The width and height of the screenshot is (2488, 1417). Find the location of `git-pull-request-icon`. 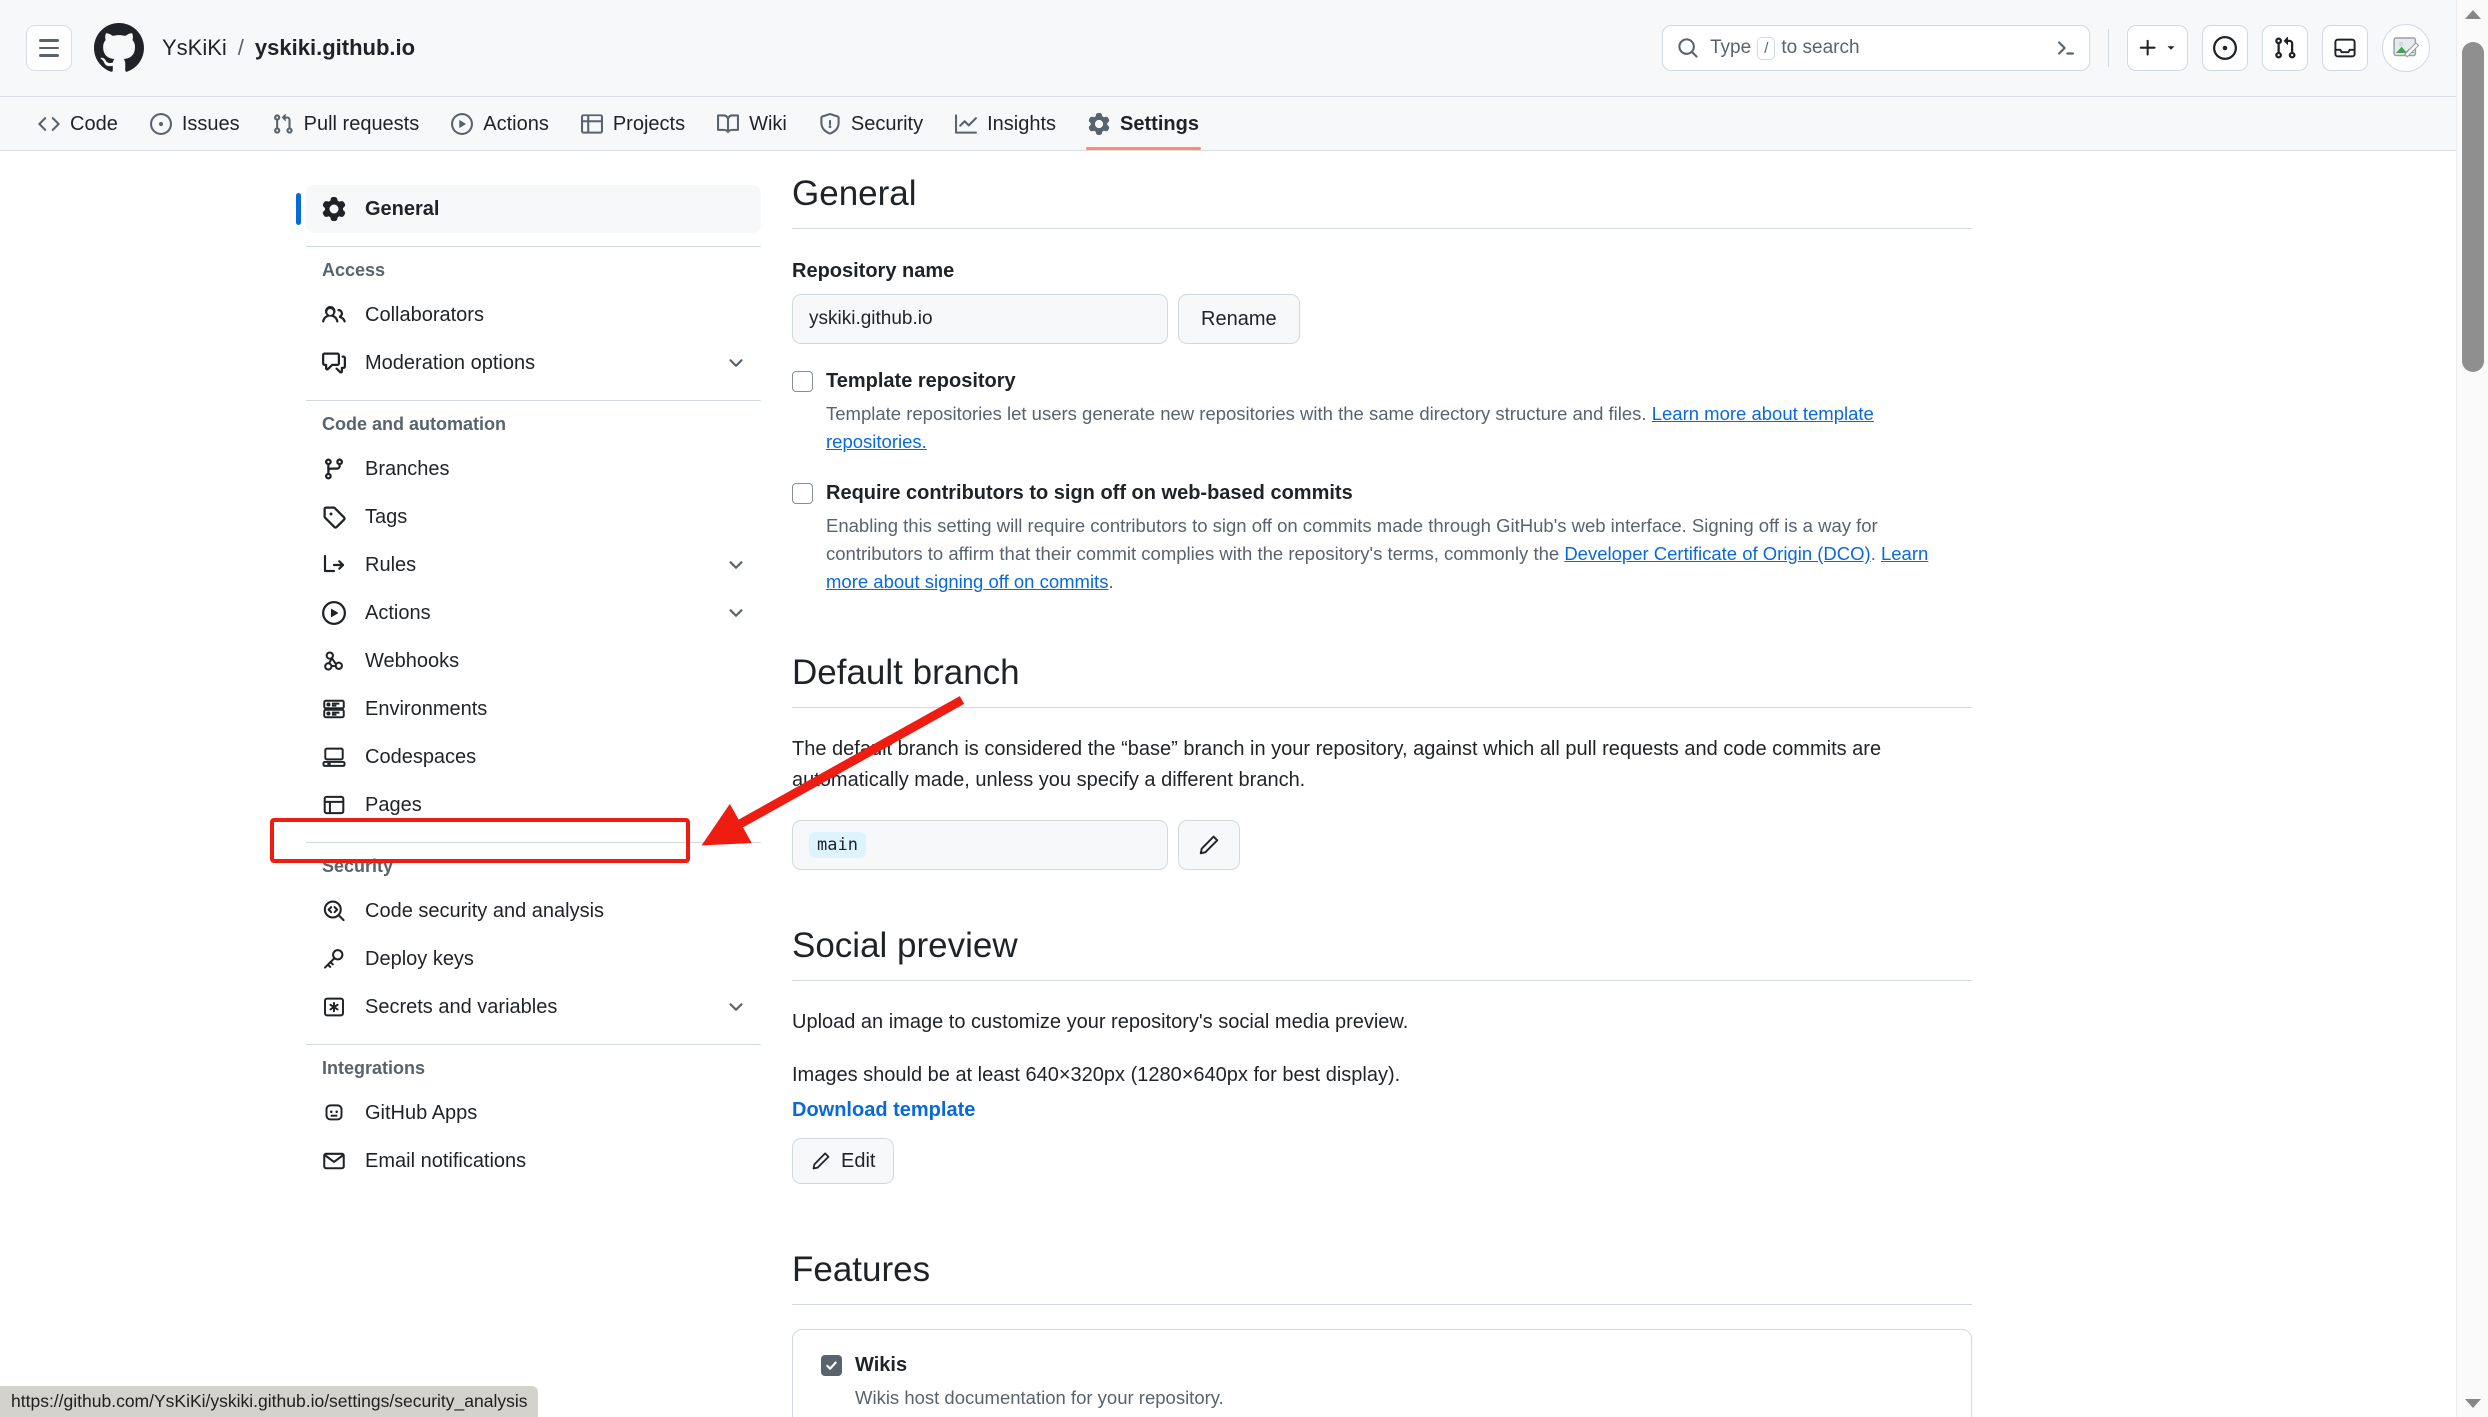

git-pull-request-icon is located at coordinates (283, 123).